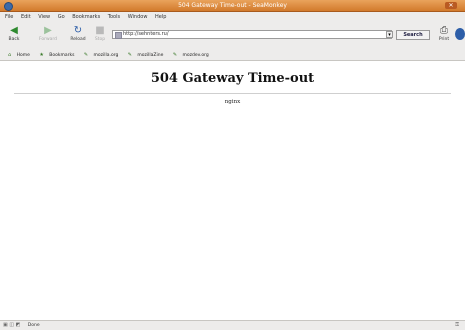  What do you see at coordinates (232, 78) in the screenshot?
I see `page-heading: 504 Gateway Time-out` at bounding box center [232, 78].